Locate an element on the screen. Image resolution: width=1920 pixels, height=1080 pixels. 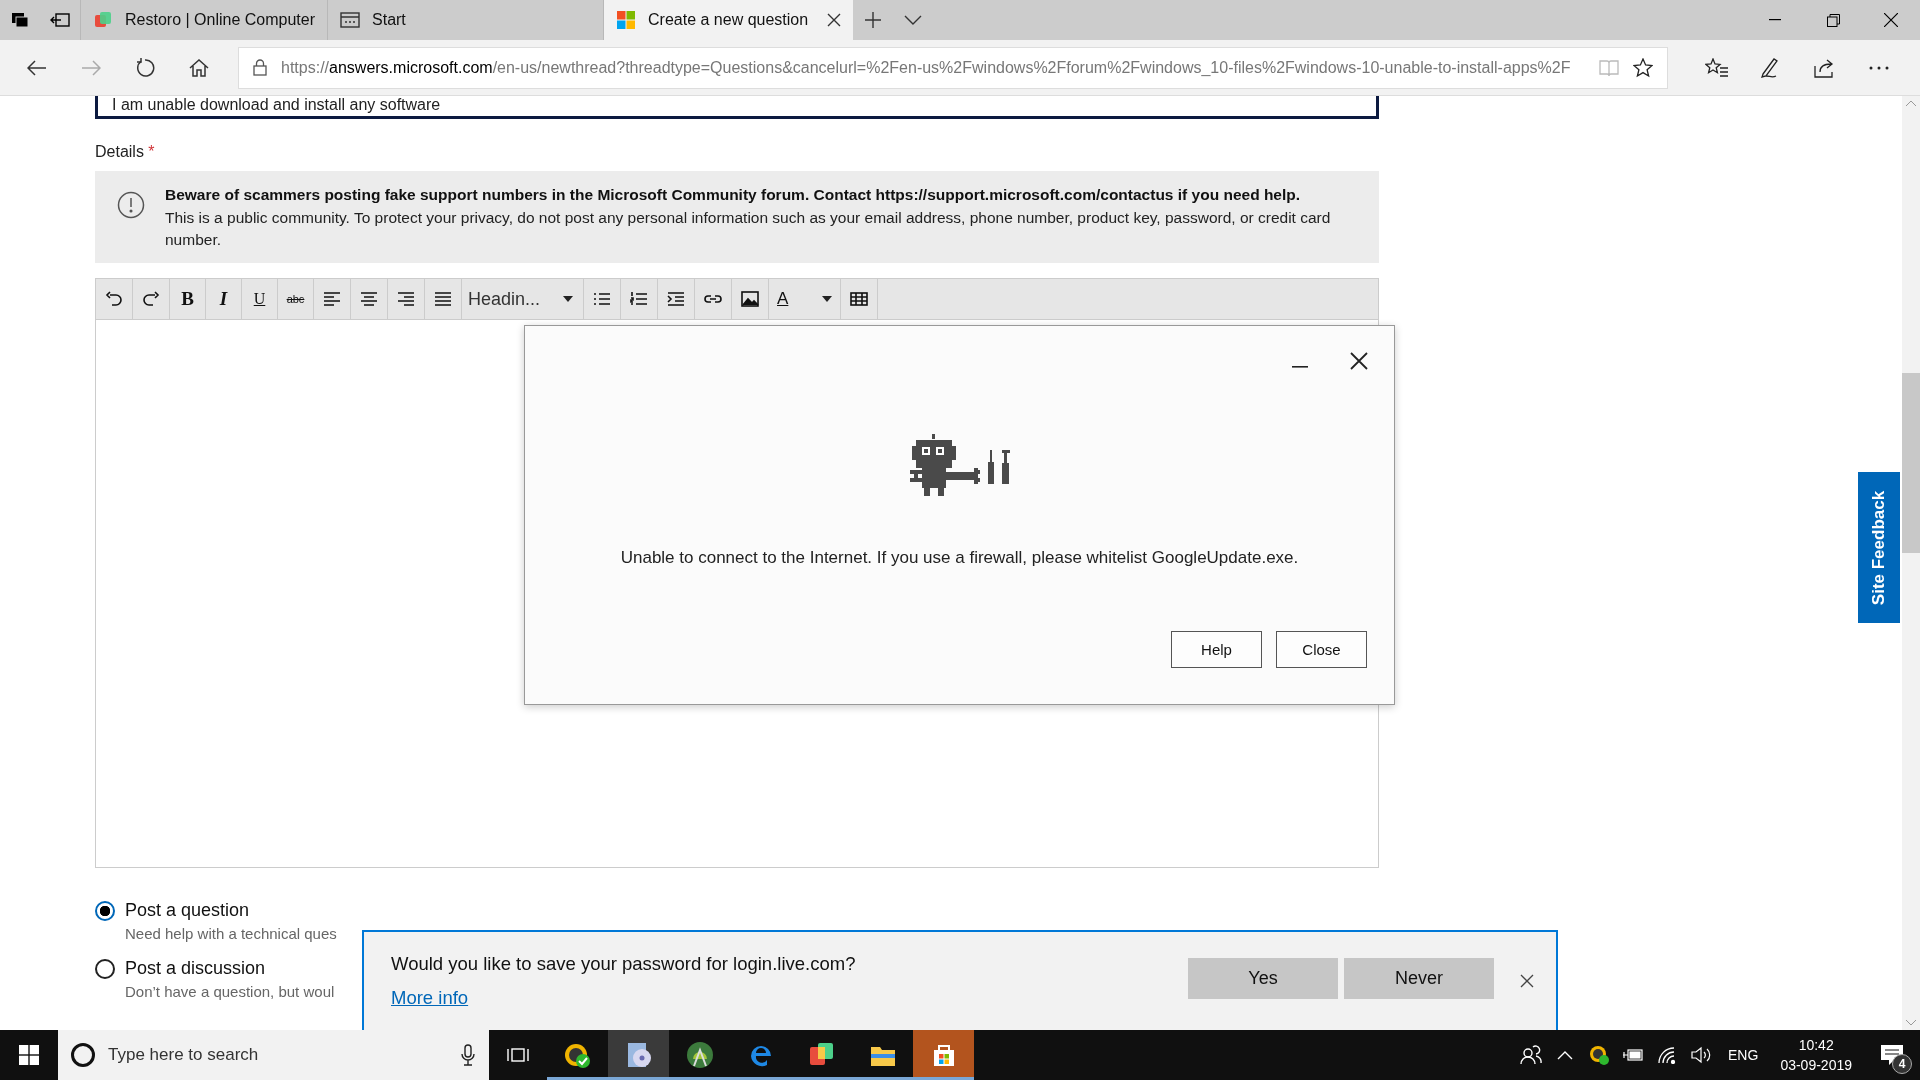
save-password-message: Would you like to save your password for login.live.com? is located at coordinates (623, 964).